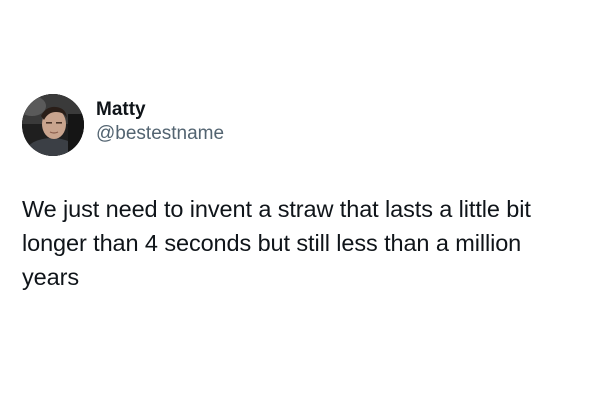 Image resolution: width=600 pixels, height=416 pixels. I want to click on author-info: Matty @bestestname, so click(160, 122).